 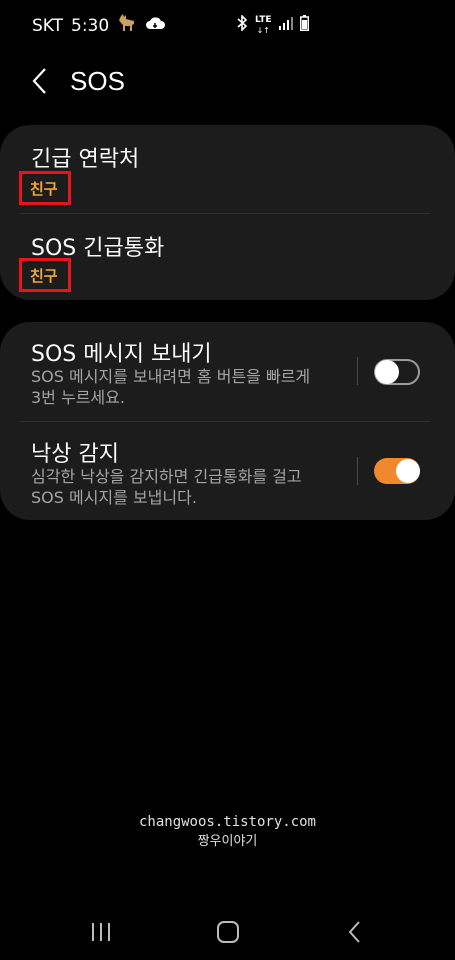 What do you see at coordinates (171, 376) in the screenshot?
I see `sos-message-desc-line1: SOS 메시지를 보내려면 홈 버튼을 빠르게` at bounding box center [171, 376].